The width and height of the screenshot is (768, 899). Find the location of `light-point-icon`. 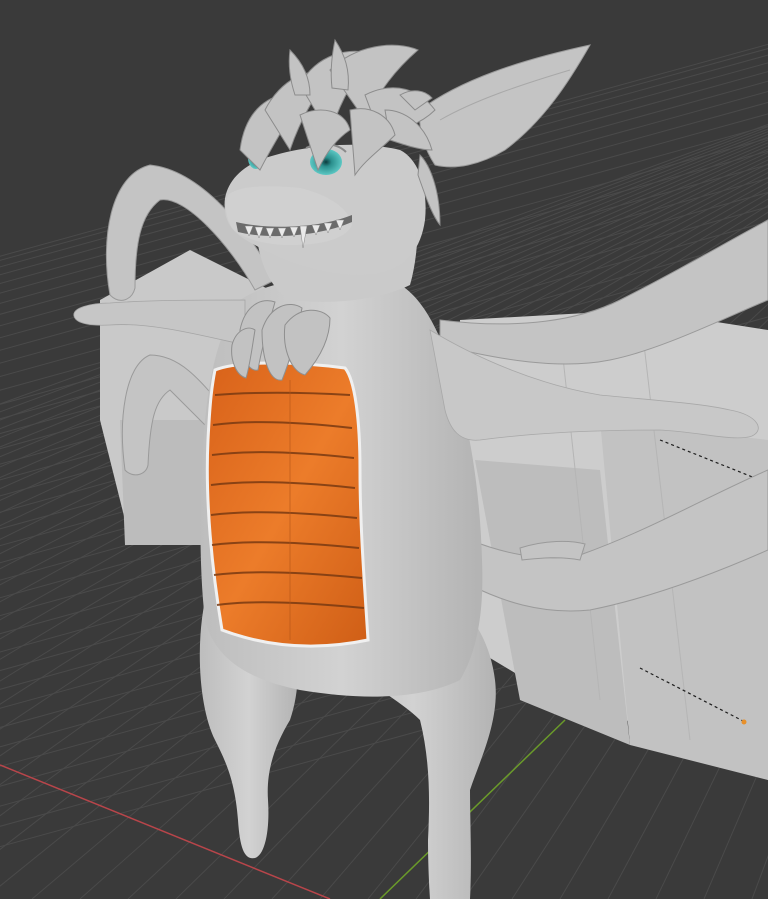

light-point-icon is located at coordinates (744, 722).